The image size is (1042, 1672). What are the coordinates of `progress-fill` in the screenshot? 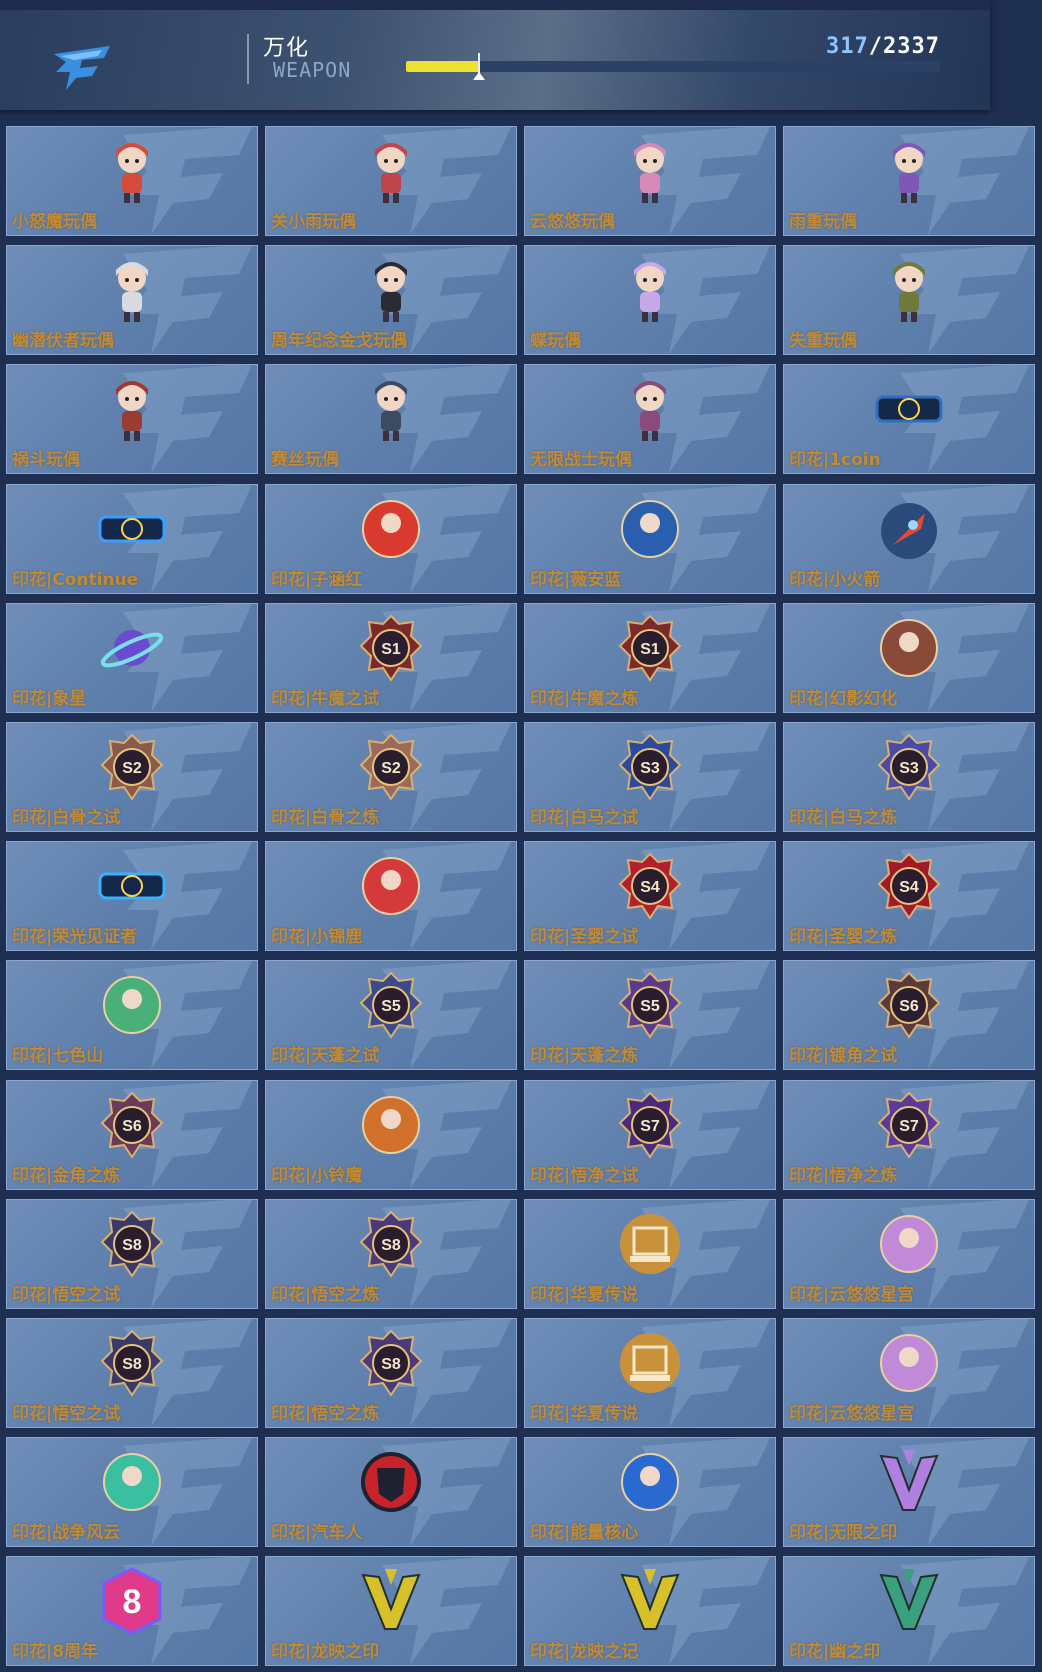 It's located at (442, 66).